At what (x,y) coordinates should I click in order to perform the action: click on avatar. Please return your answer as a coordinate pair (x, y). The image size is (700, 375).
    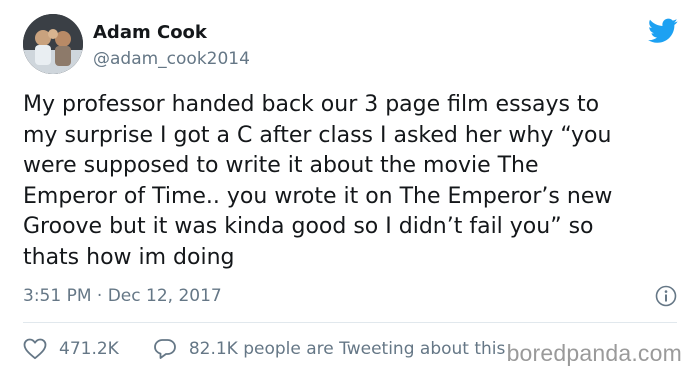
    Looking at the image, I should click on (53, 44).